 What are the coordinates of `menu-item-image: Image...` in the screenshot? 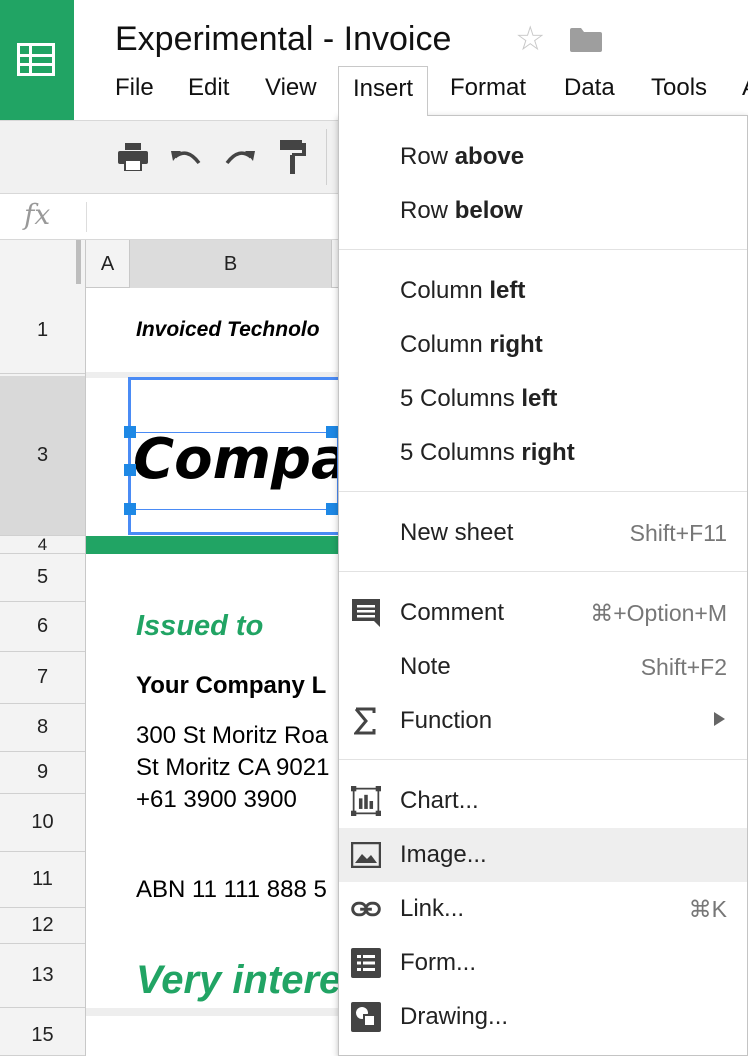 It's located at (543, 855).